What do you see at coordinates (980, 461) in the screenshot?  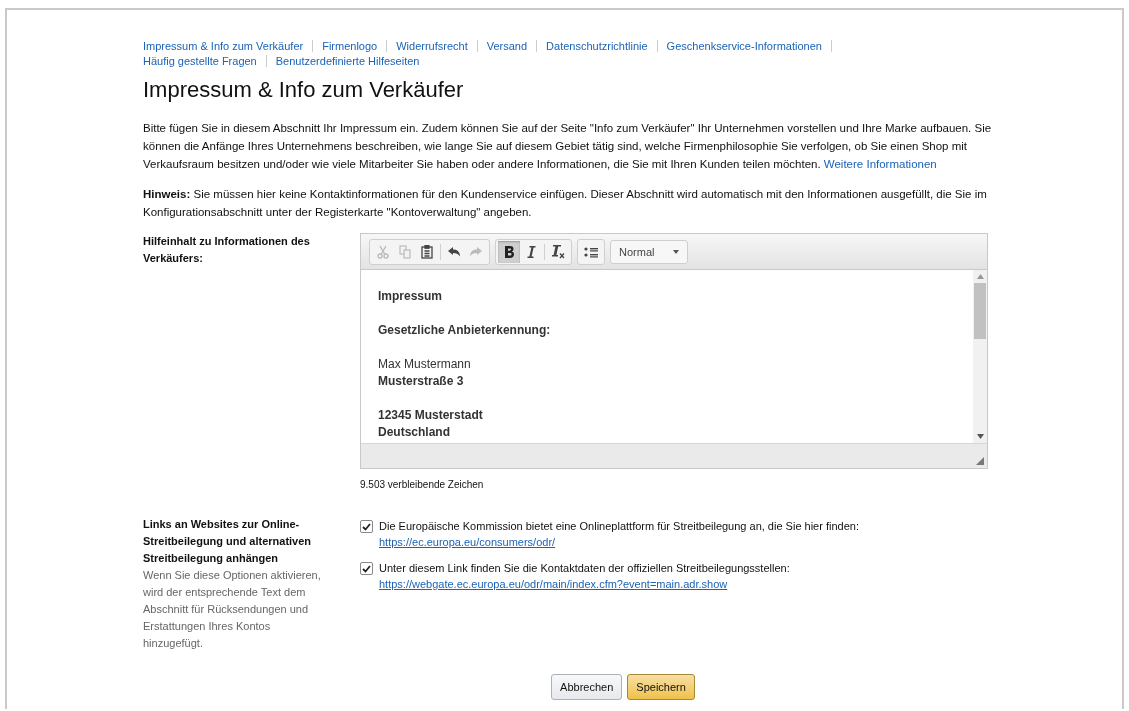 I see `resize-handle-icon` at bounding box center [980, 461].